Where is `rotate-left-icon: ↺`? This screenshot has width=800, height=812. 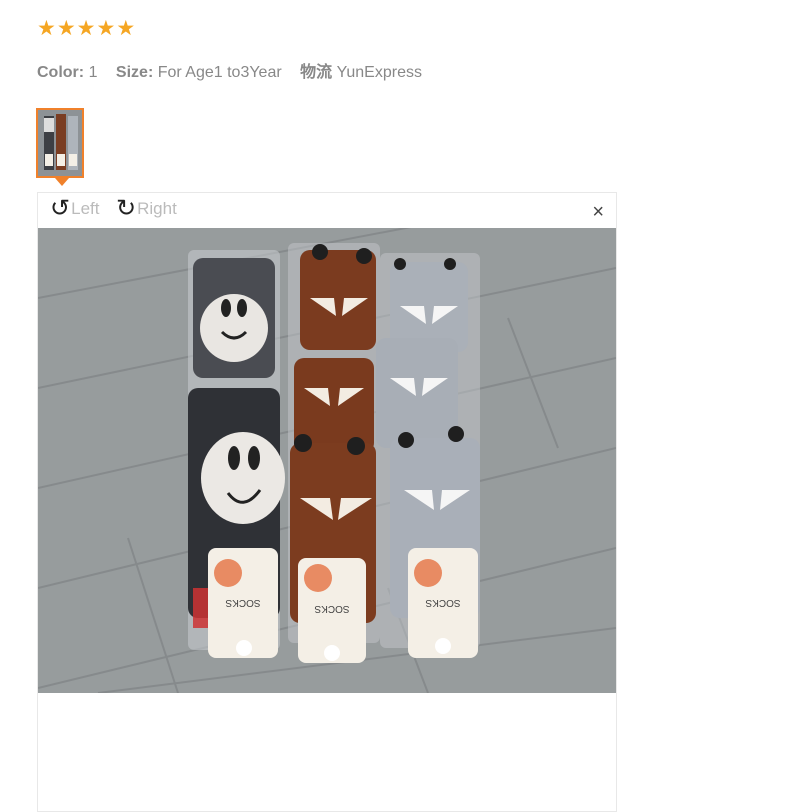
rotate-left-icon: ↺ is located at coordinates (60, 208).